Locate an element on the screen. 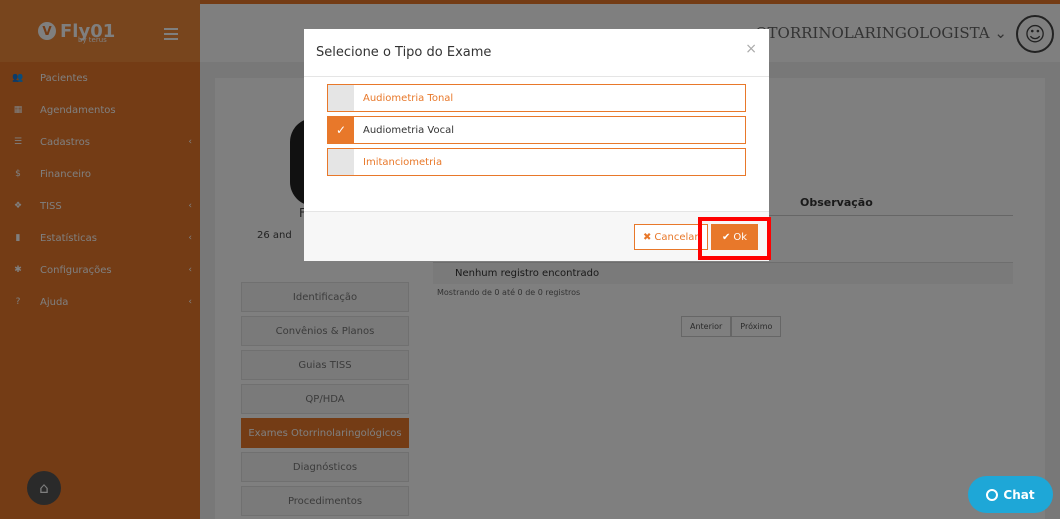 The height and width of the screenshot is (519, 1060). modal-header: Selecione o Tipo do Exame × is located at coordinates (536, 53).